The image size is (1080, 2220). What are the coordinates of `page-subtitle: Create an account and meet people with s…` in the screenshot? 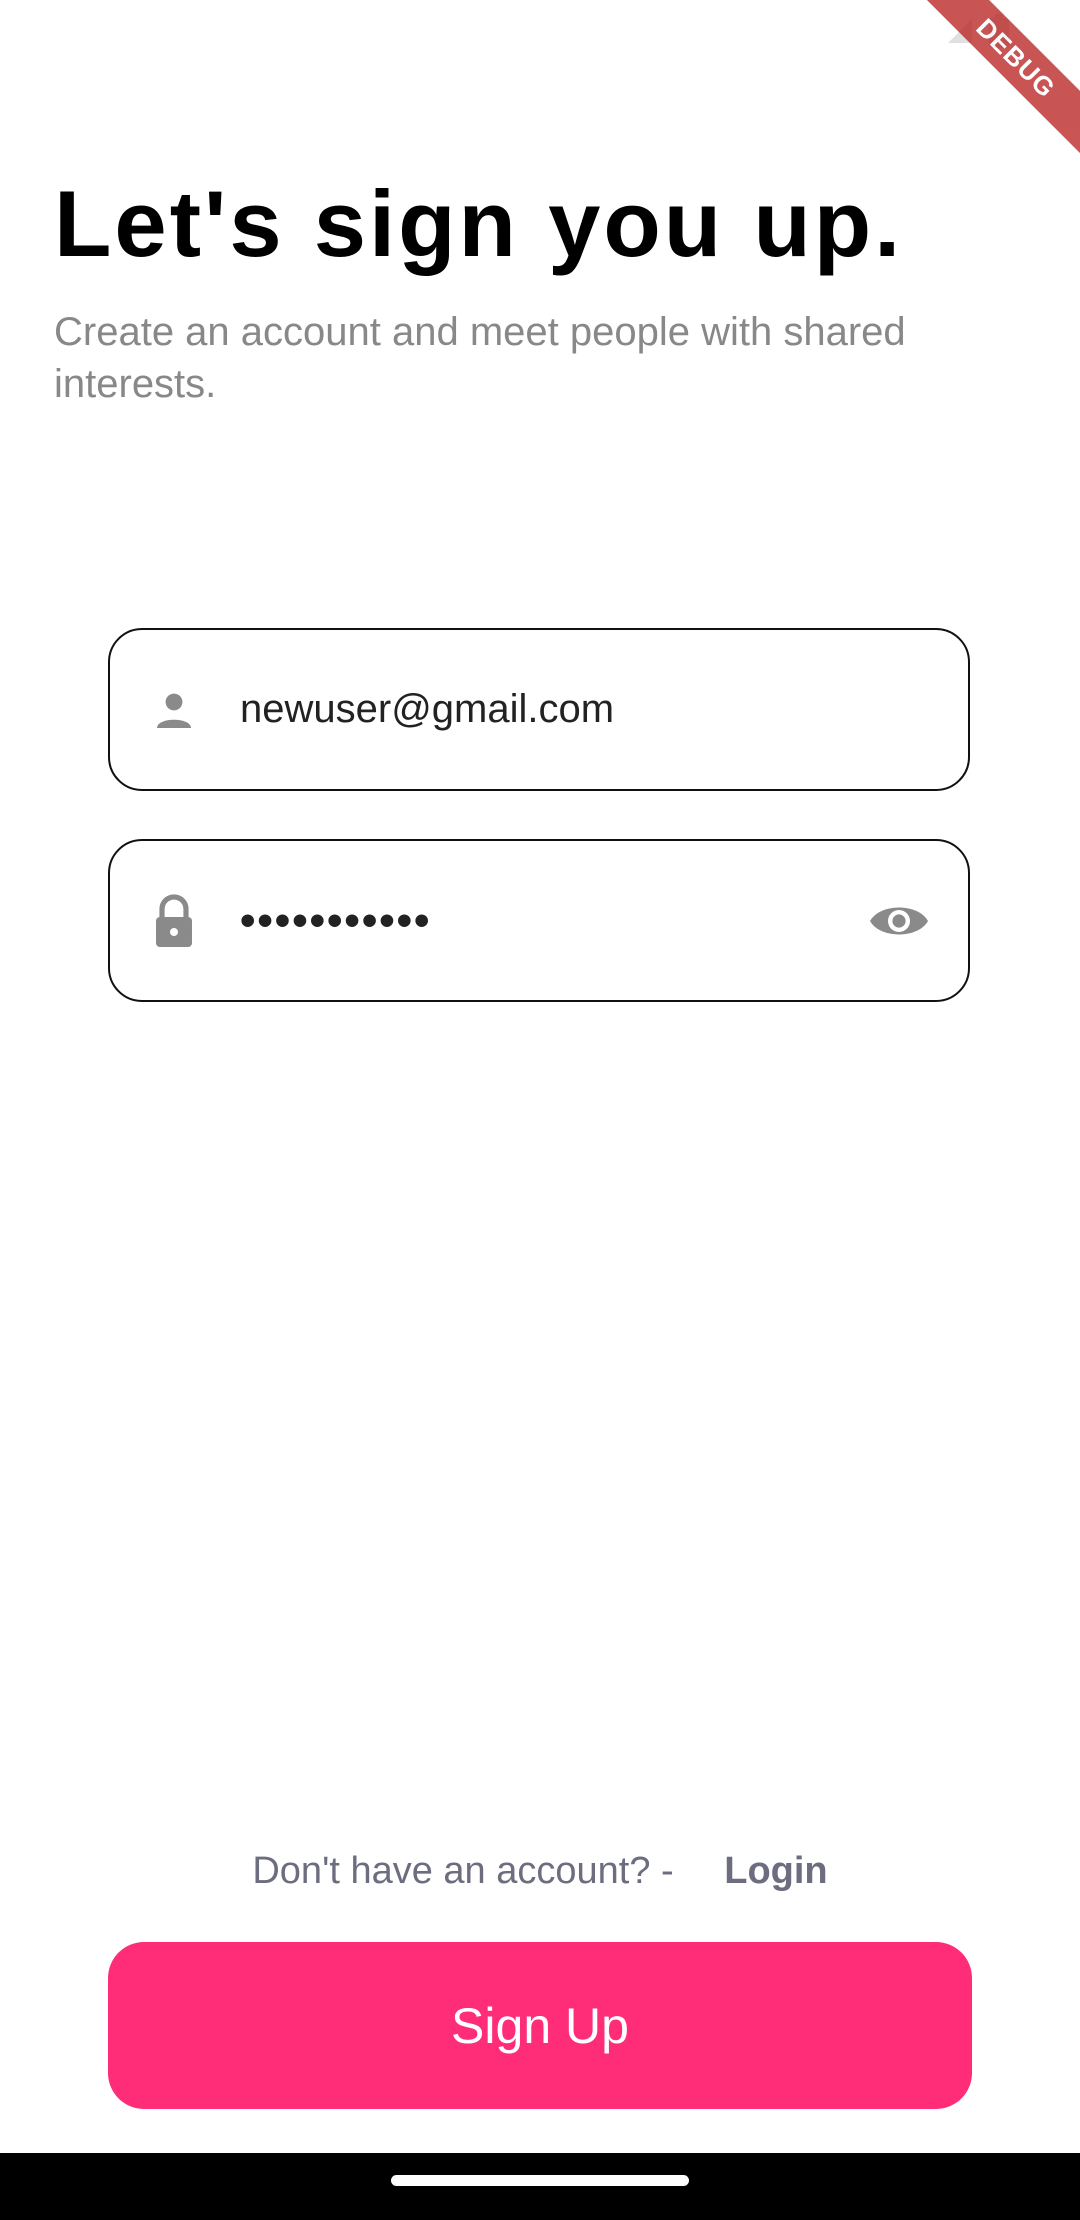 It's located at (480, 358).